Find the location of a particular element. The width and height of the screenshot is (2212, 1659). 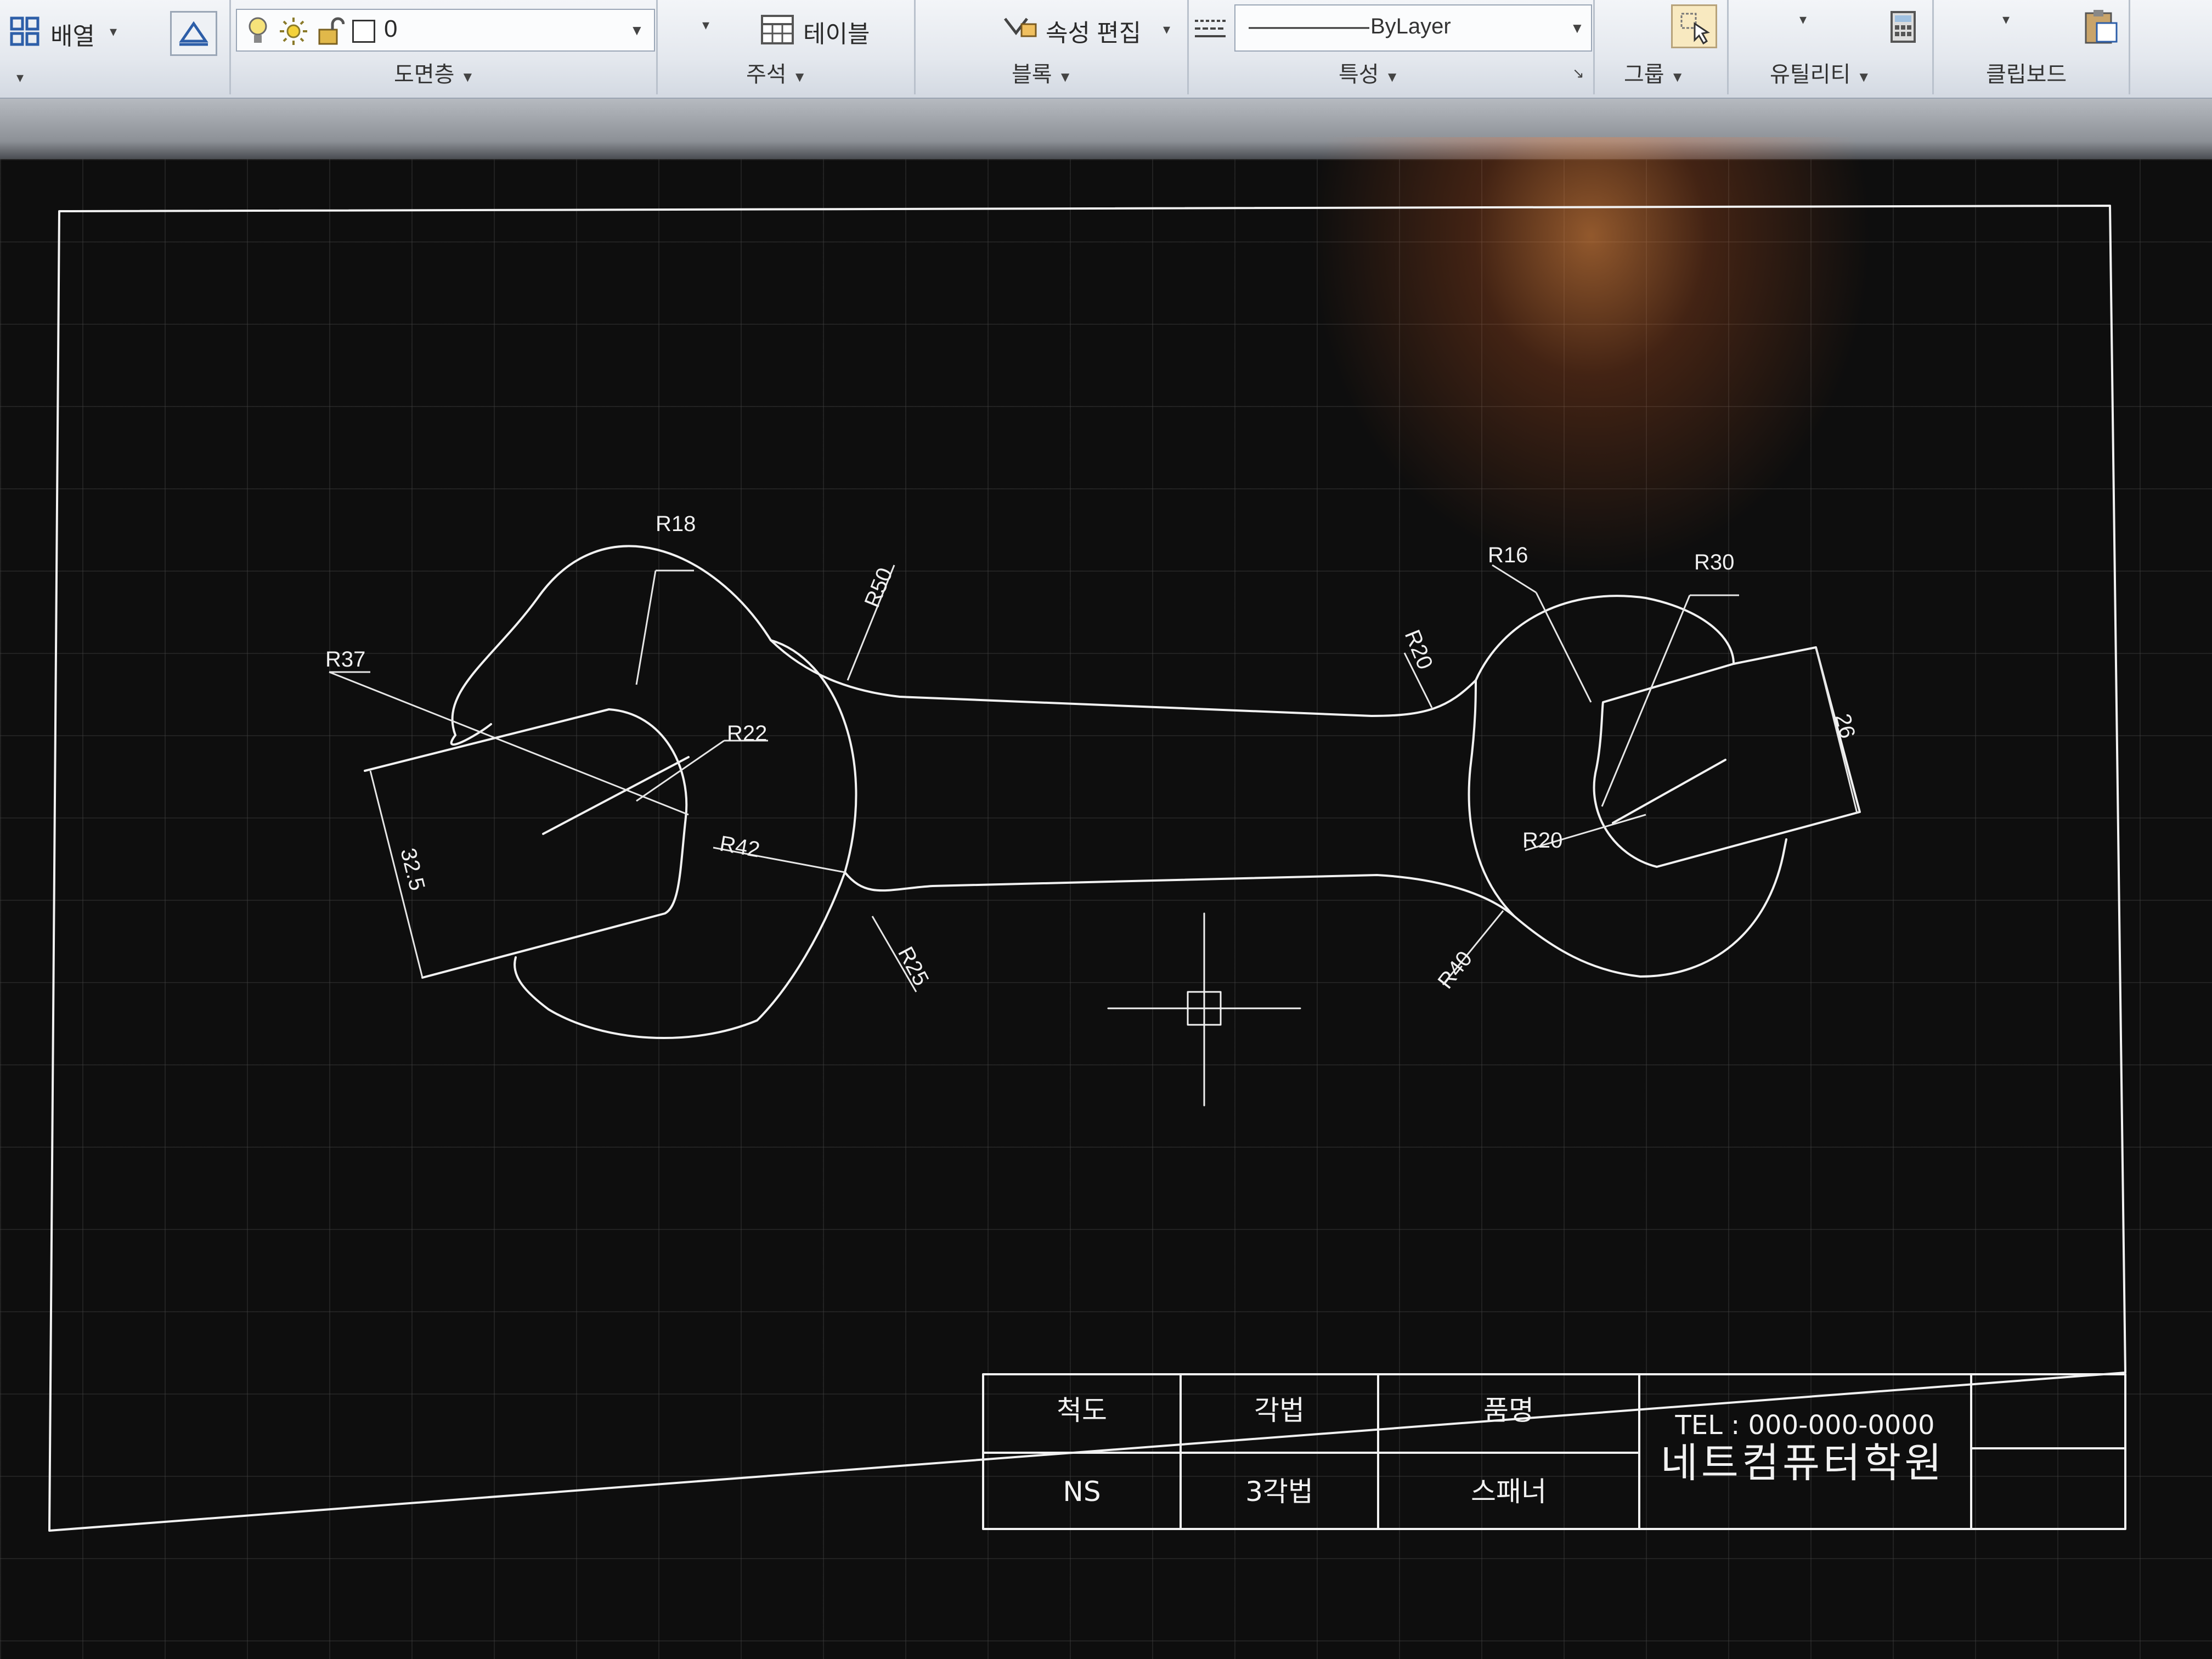

unlock-icon is located at coordinates (331, 32).